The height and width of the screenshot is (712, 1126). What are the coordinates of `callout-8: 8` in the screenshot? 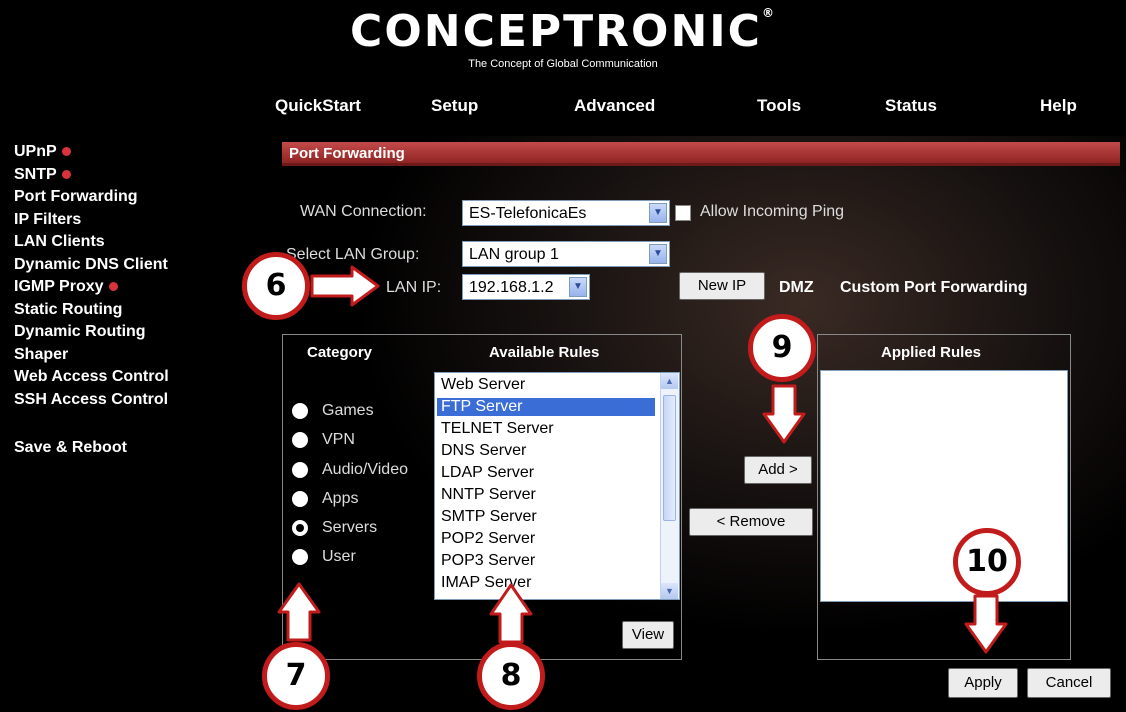 It's located at (511, 676).